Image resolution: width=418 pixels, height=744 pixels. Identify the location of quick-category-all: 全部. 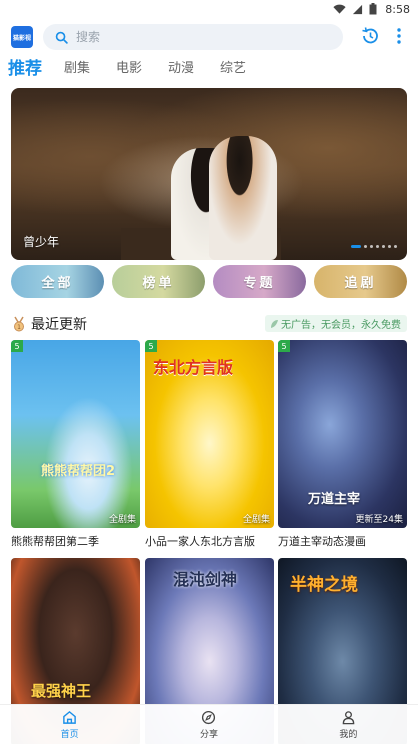
(57, 281).